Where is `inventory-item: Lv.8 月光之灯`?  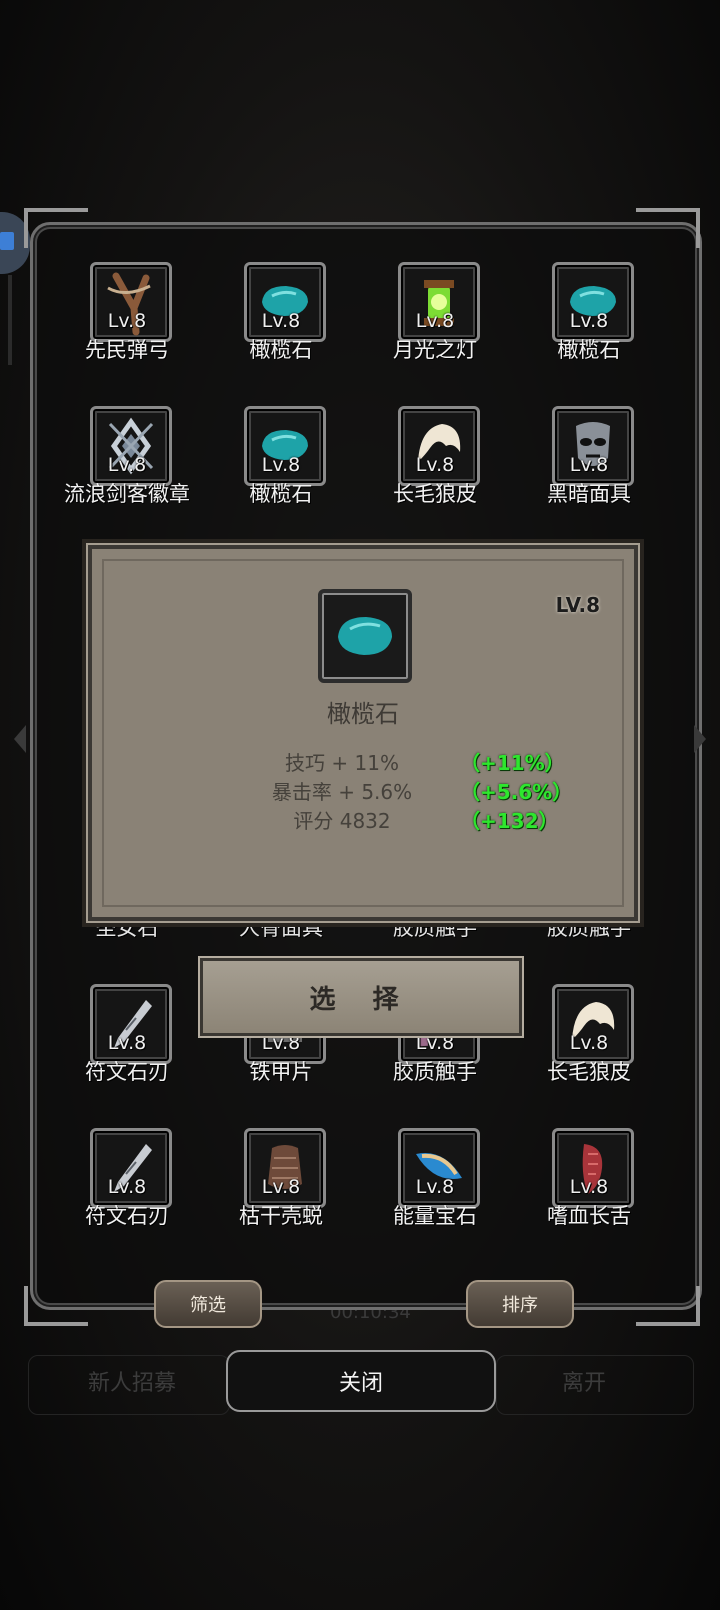
inventory-item: Lv.8 月光之灯 is located at coordinates (435, 317).